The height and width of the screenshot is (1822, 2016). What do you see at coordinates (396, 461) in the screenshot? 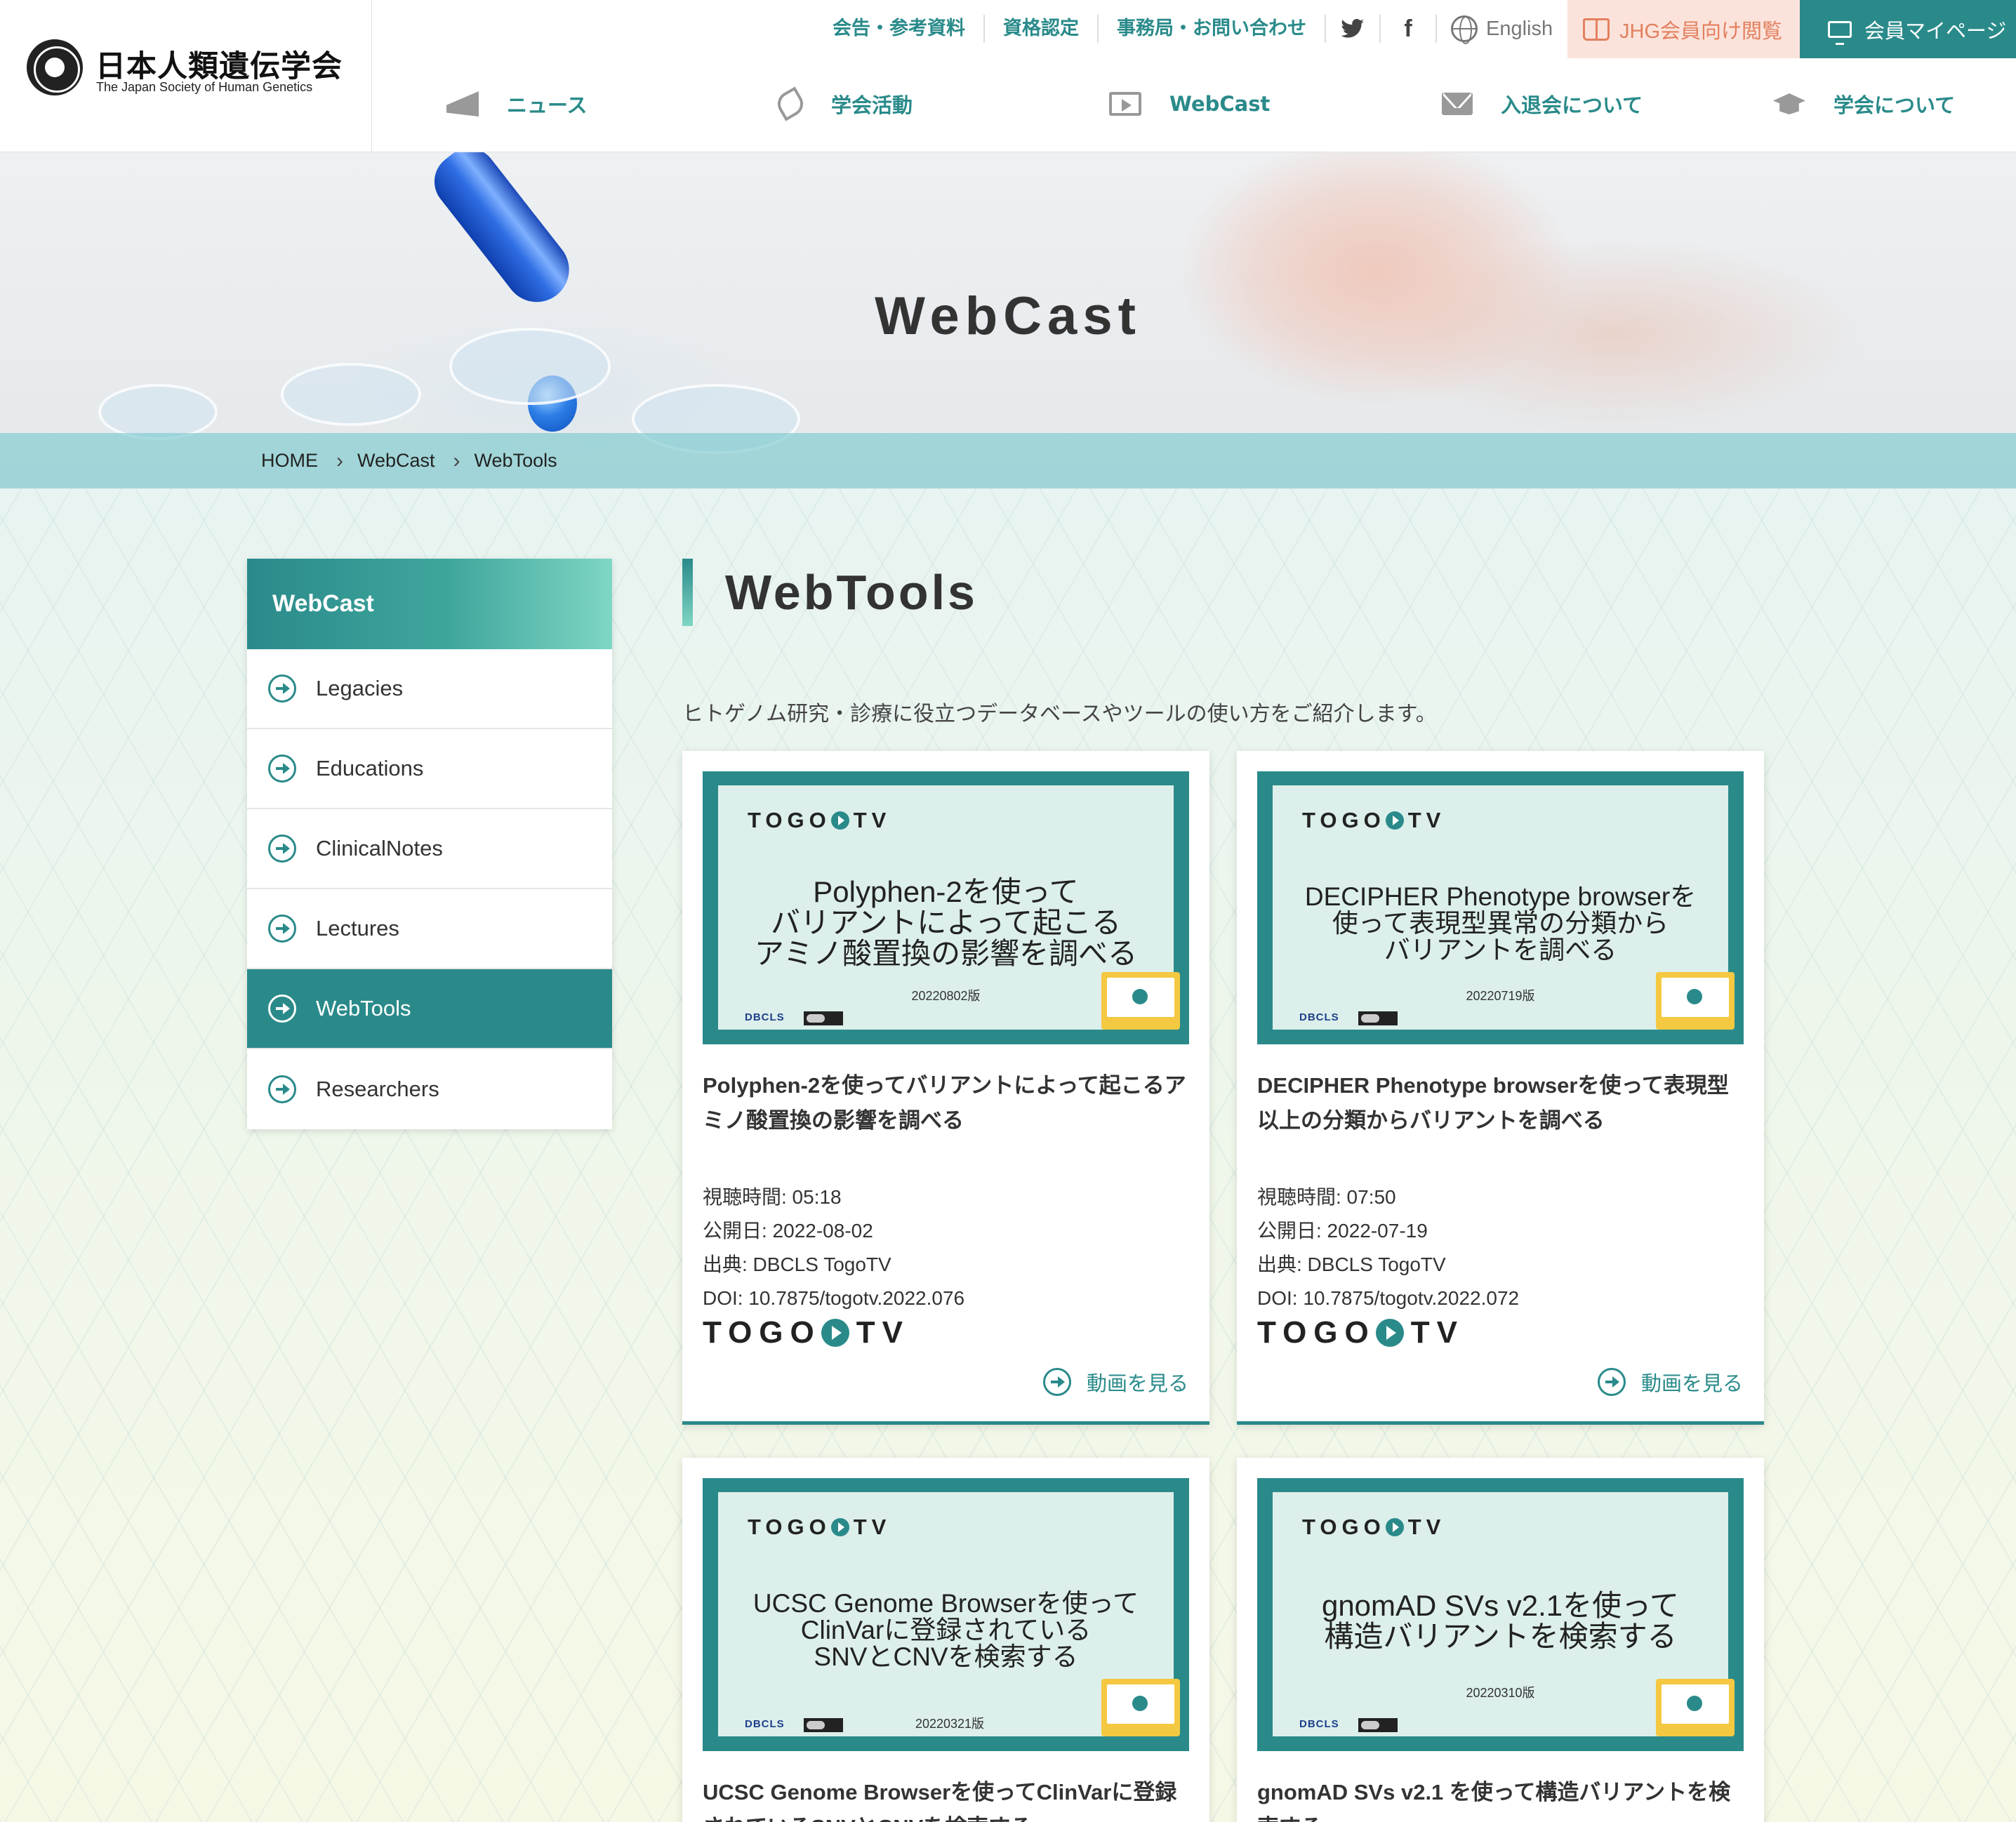
I see `breadcrumb-webcast: WebCast` at bounding box center [396, 461].